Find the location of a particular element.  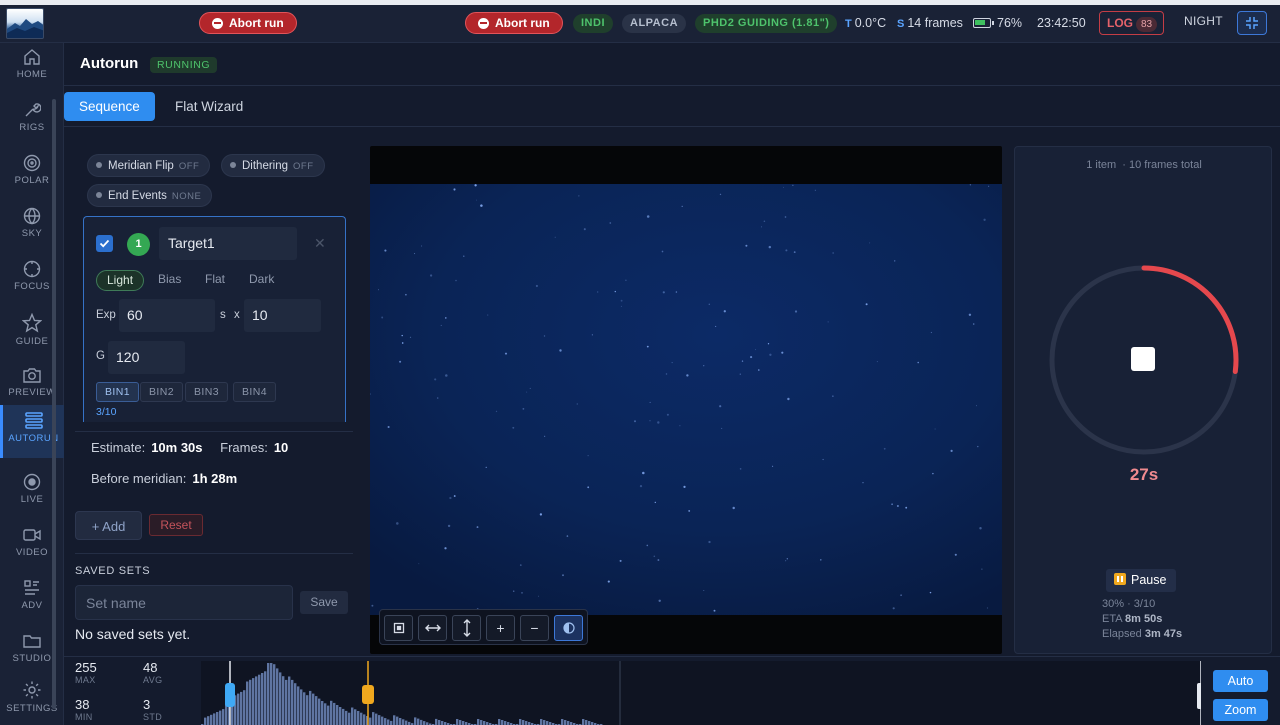

type-tab-flat: Flat is located at coordinates (215, 280).